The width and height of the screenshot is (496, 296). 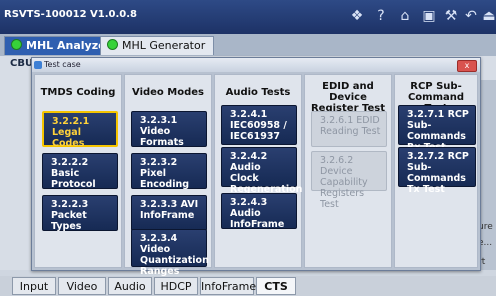 What do you see at coordinates (276, 286) in the screenshot?
I see `tab-cts: CTS` at bounding box center [276, 286].